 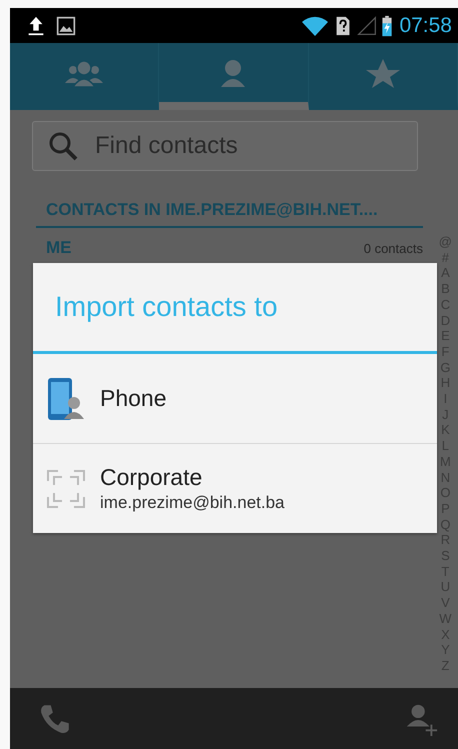 I want to click on index-letter: #, so click(x=446, y=258).